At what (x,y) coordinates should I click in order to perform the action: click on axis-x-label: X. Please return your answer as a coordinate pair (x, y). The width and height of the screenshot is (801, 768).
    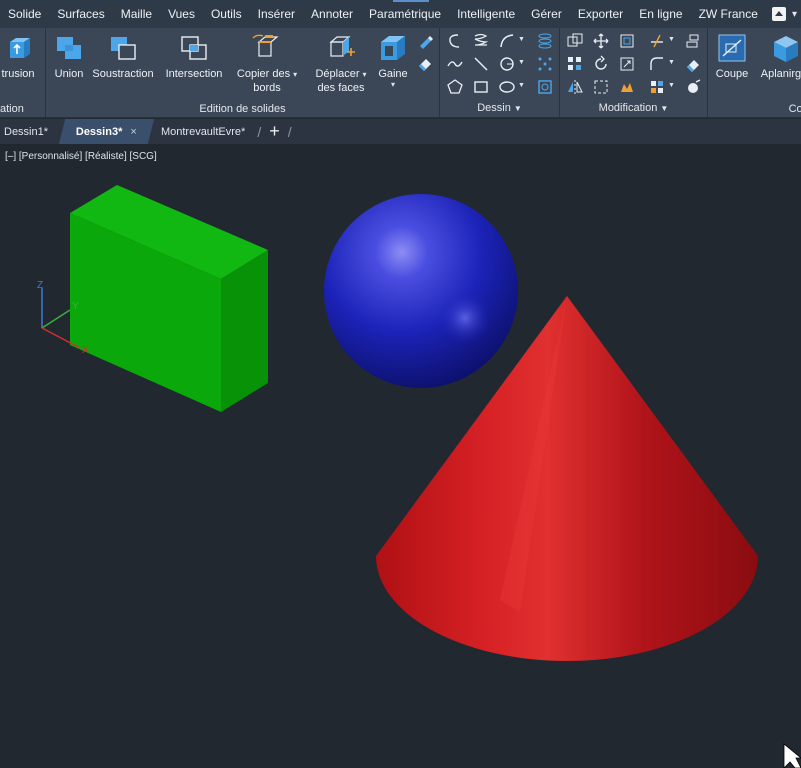
    Looking at the image, I should click on (85, 350).